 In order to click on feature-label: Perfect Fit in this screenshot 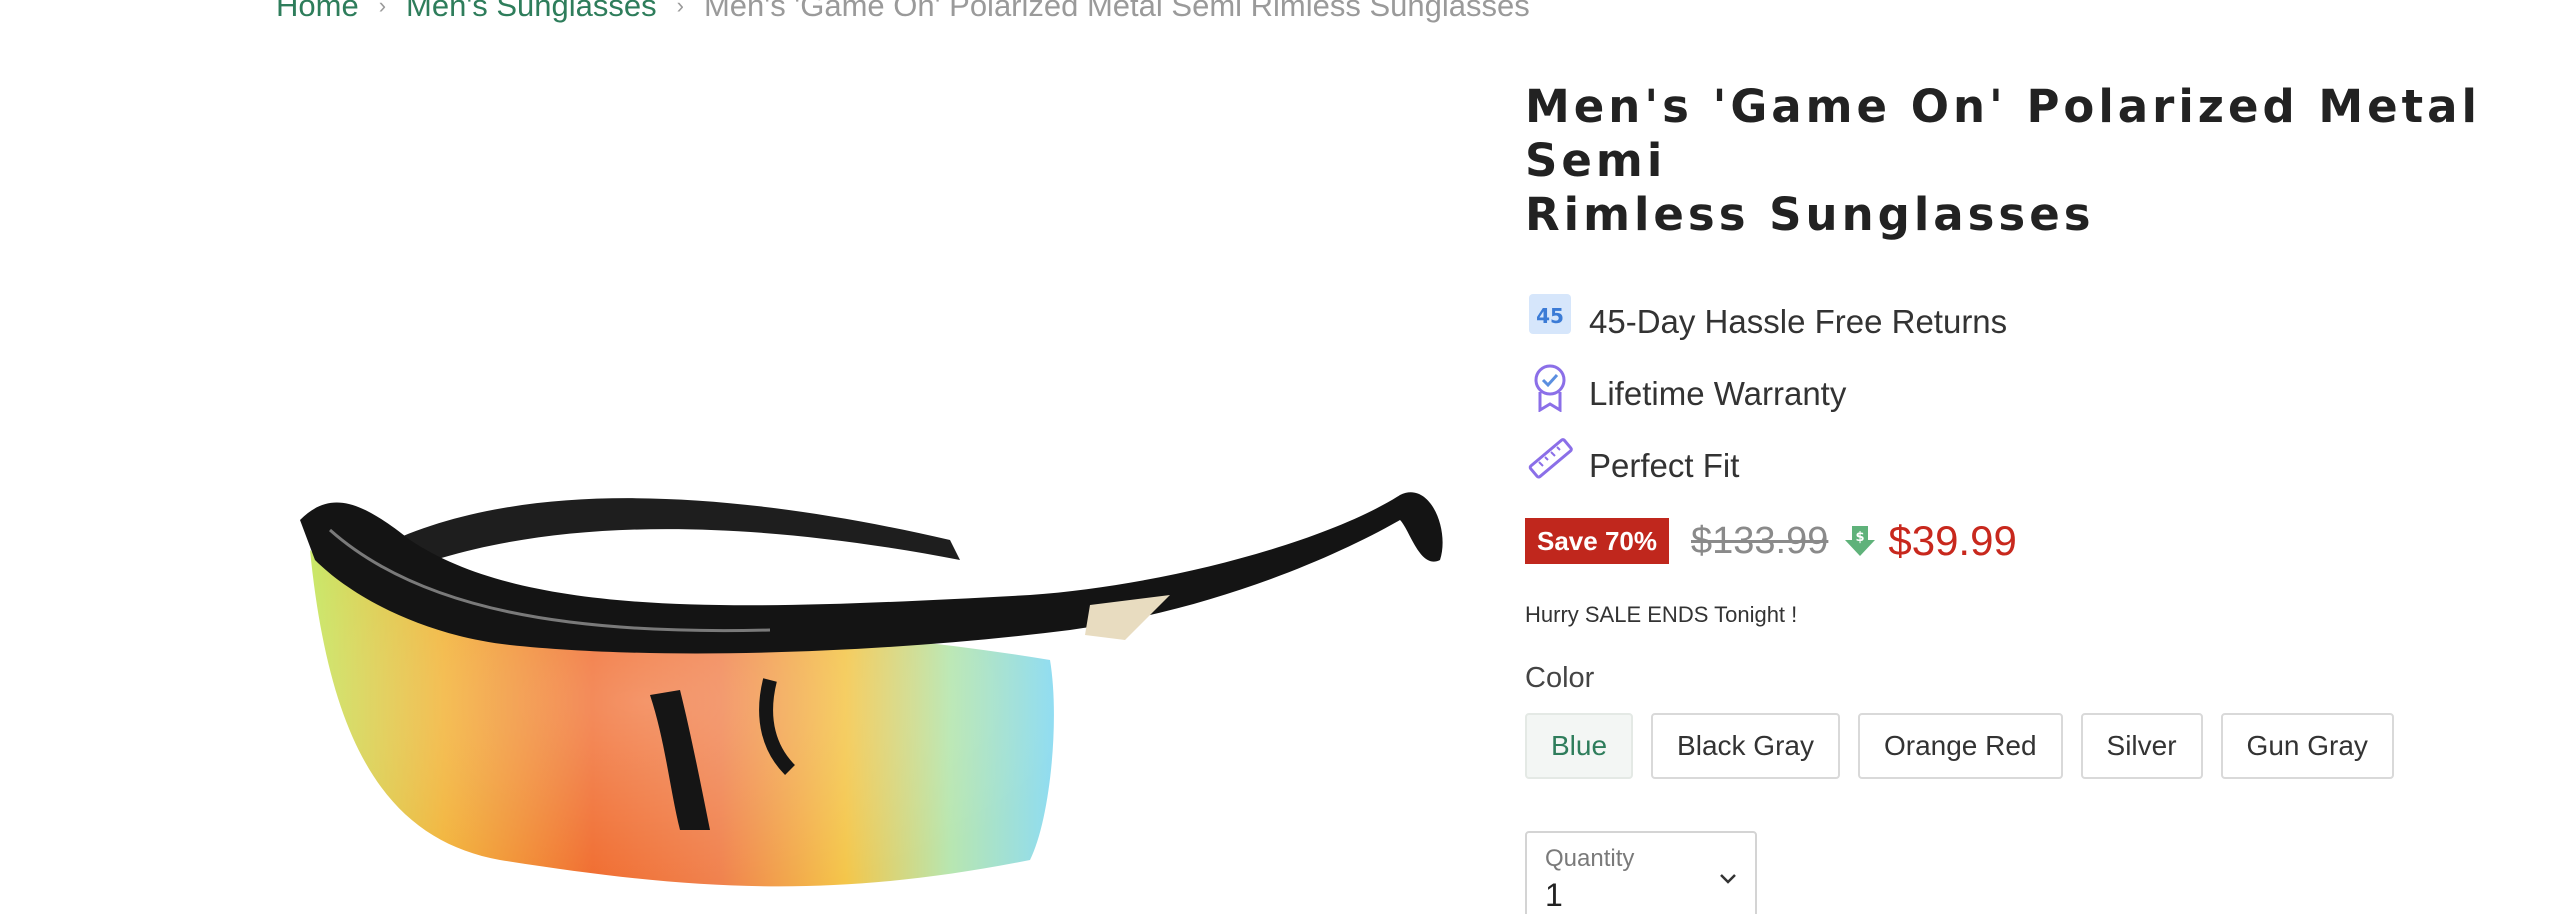, I will do `click(1664, 465)`.